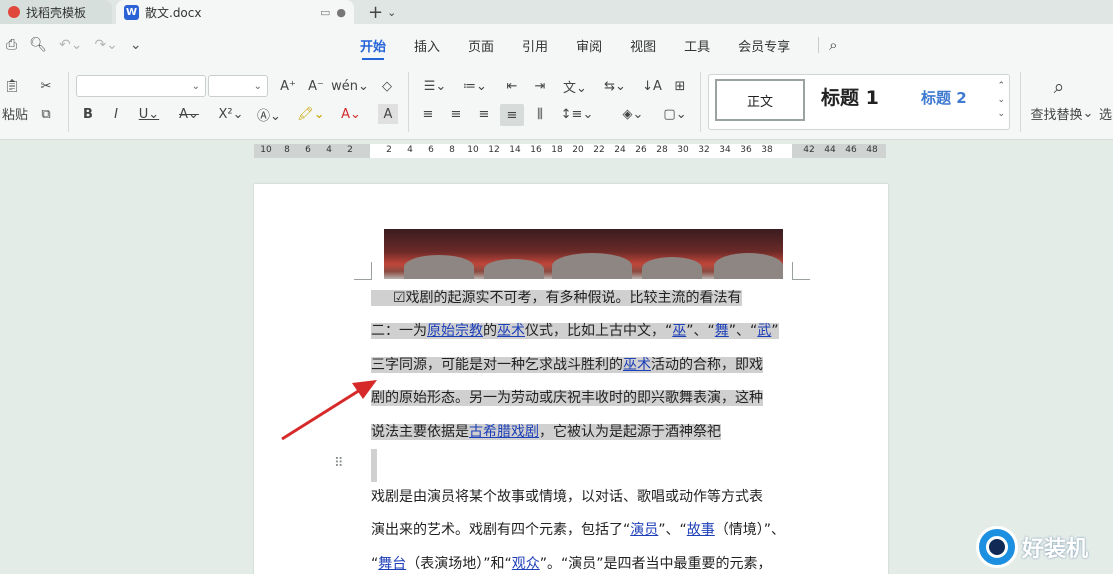 The width and height of the screenshot is (1113, 574). I want to click on annotation-arrow, so click(329, 410).